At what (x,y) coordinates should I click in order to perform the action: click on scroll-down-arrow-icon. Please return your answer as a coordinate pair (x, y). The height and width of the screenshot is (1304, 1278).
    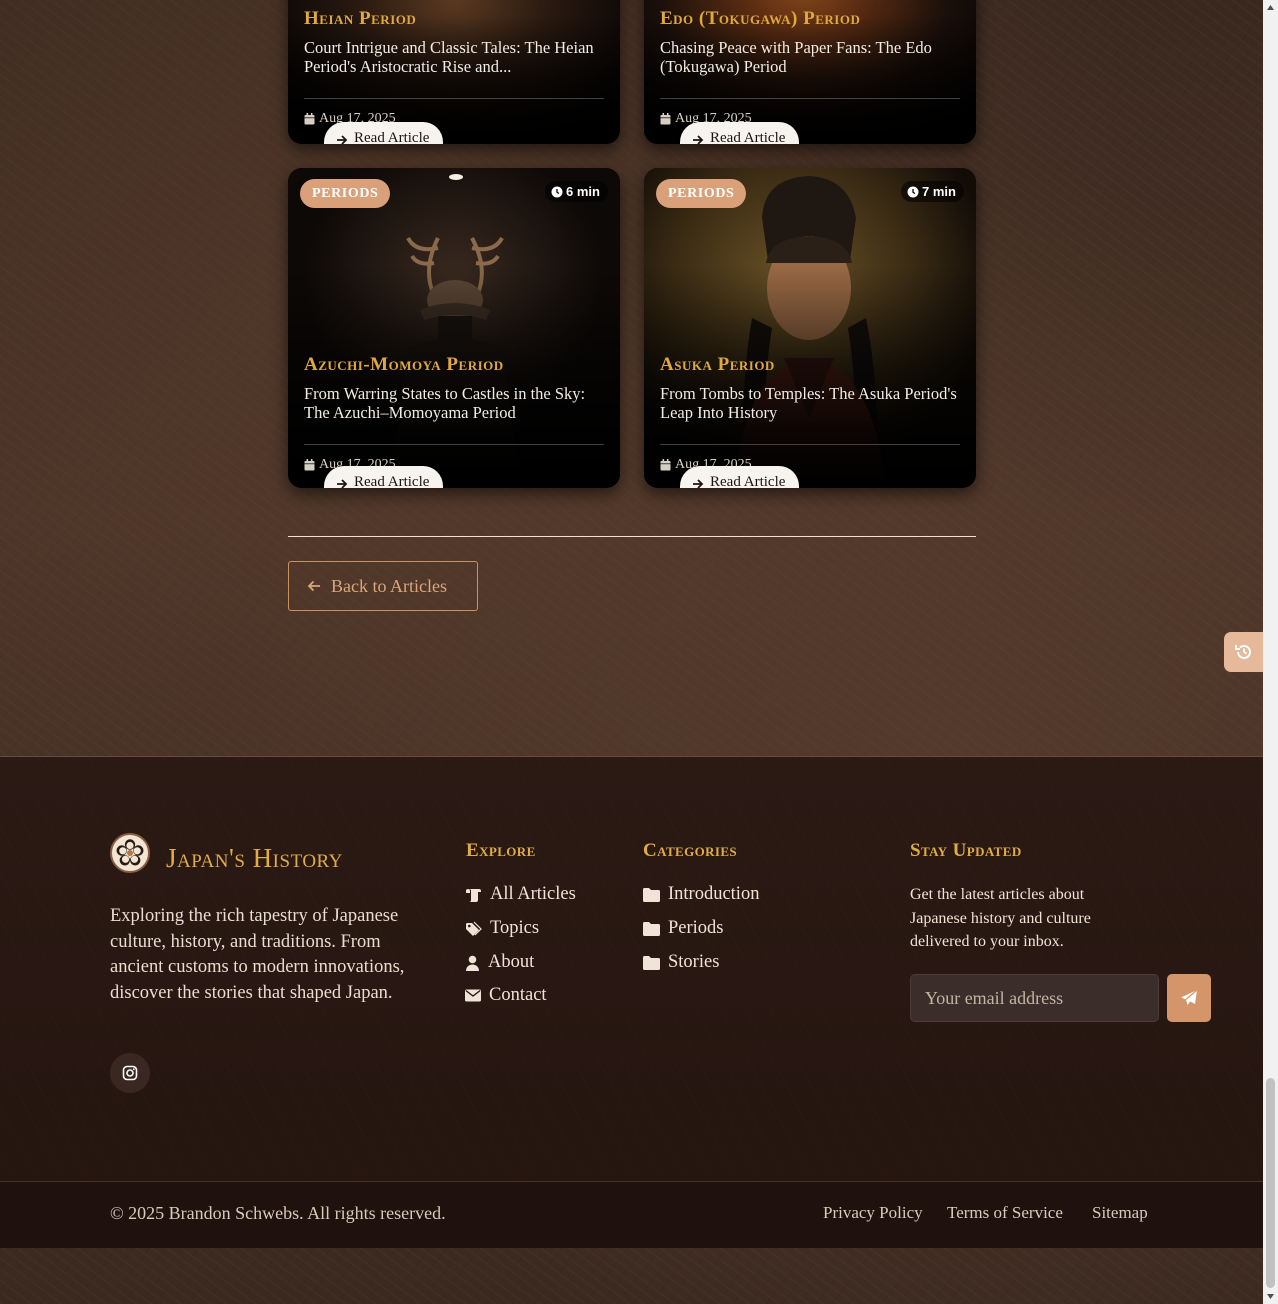
    Looking at the image, I should click on (1270, 1296).